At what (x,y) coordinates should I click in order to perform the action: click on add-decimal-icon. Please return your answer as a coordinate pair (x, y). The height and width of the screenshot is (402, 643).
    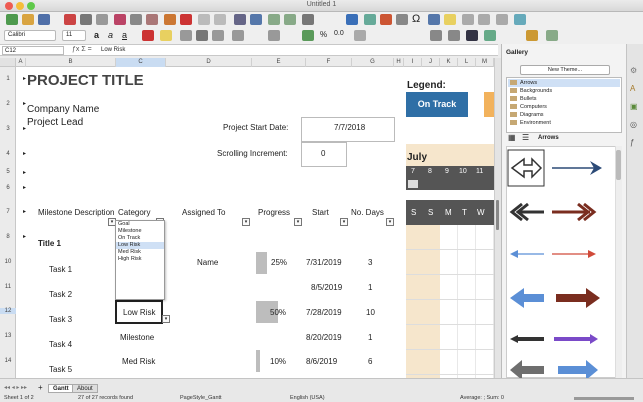
    Looking at the image, I should click on (360, 35).